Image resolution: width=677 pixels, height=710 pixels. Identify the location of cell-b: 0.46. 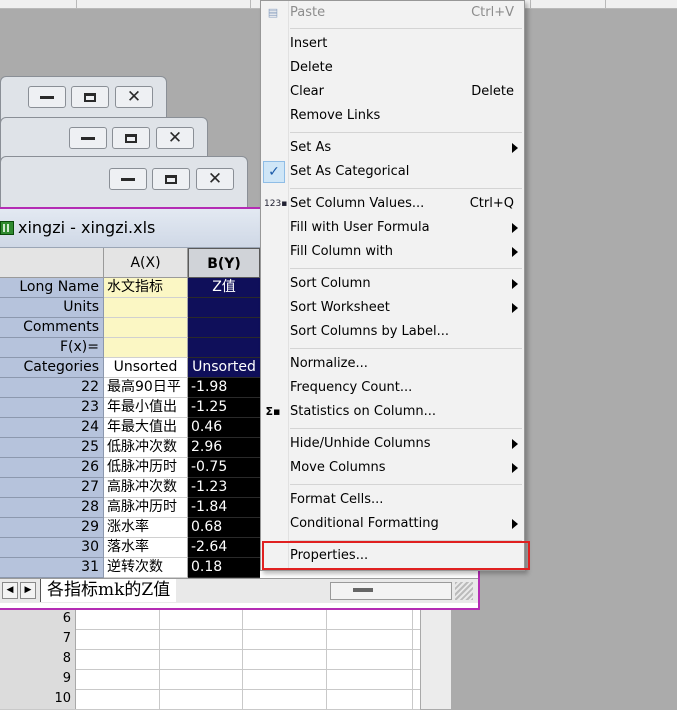
(224, 428).